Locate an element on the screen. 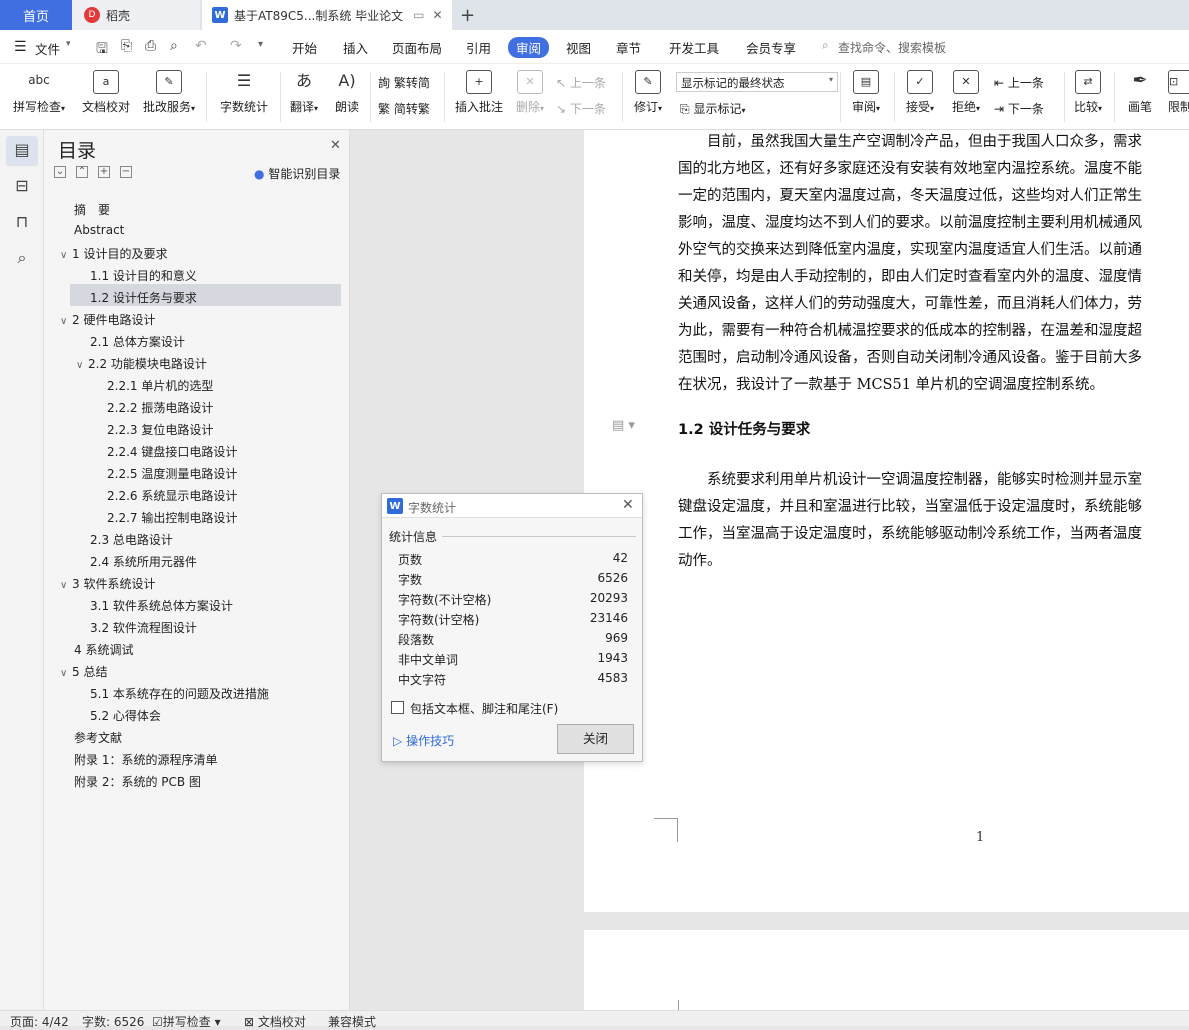 Image resolution: width=1189 pixels, height=1030 pixels. find-icon: ⌕ is located at coordinates (22, 258).